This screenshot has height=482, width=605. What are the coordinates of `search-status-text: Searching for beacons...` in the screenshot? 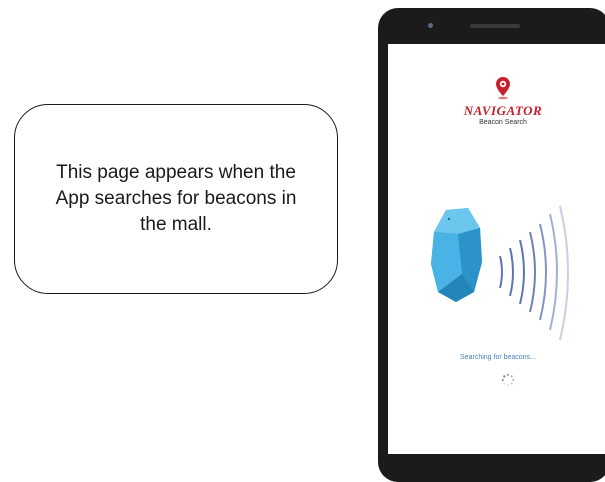 It's located at (498, 357).